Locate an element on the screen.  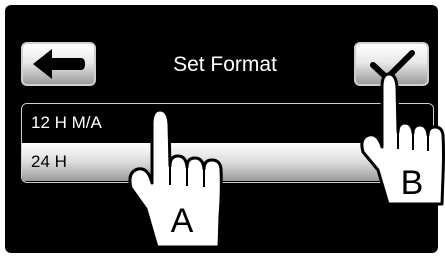
list-item-label: 24 H is located at coordinates (49, 161).